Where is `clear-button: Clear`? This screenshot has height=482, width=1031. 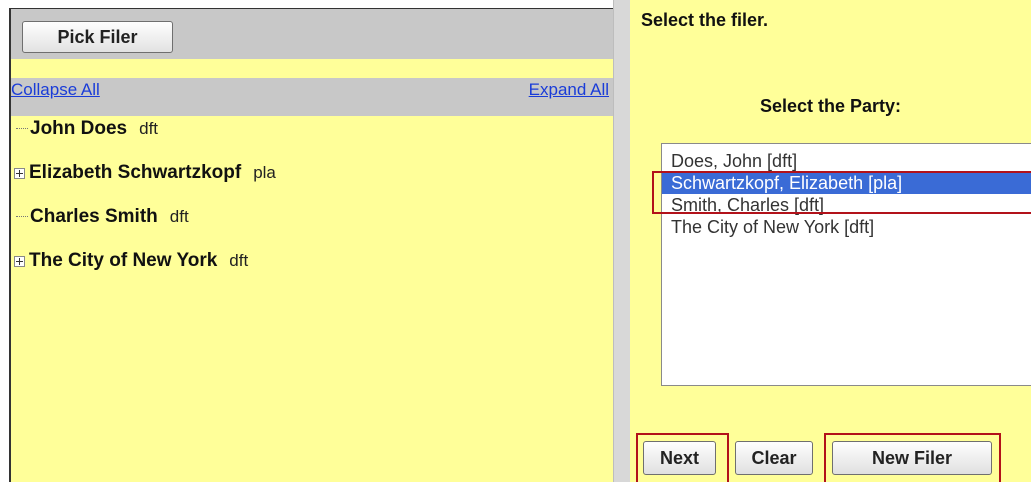 clear-button: Clear is located at coordinates (774, 458).